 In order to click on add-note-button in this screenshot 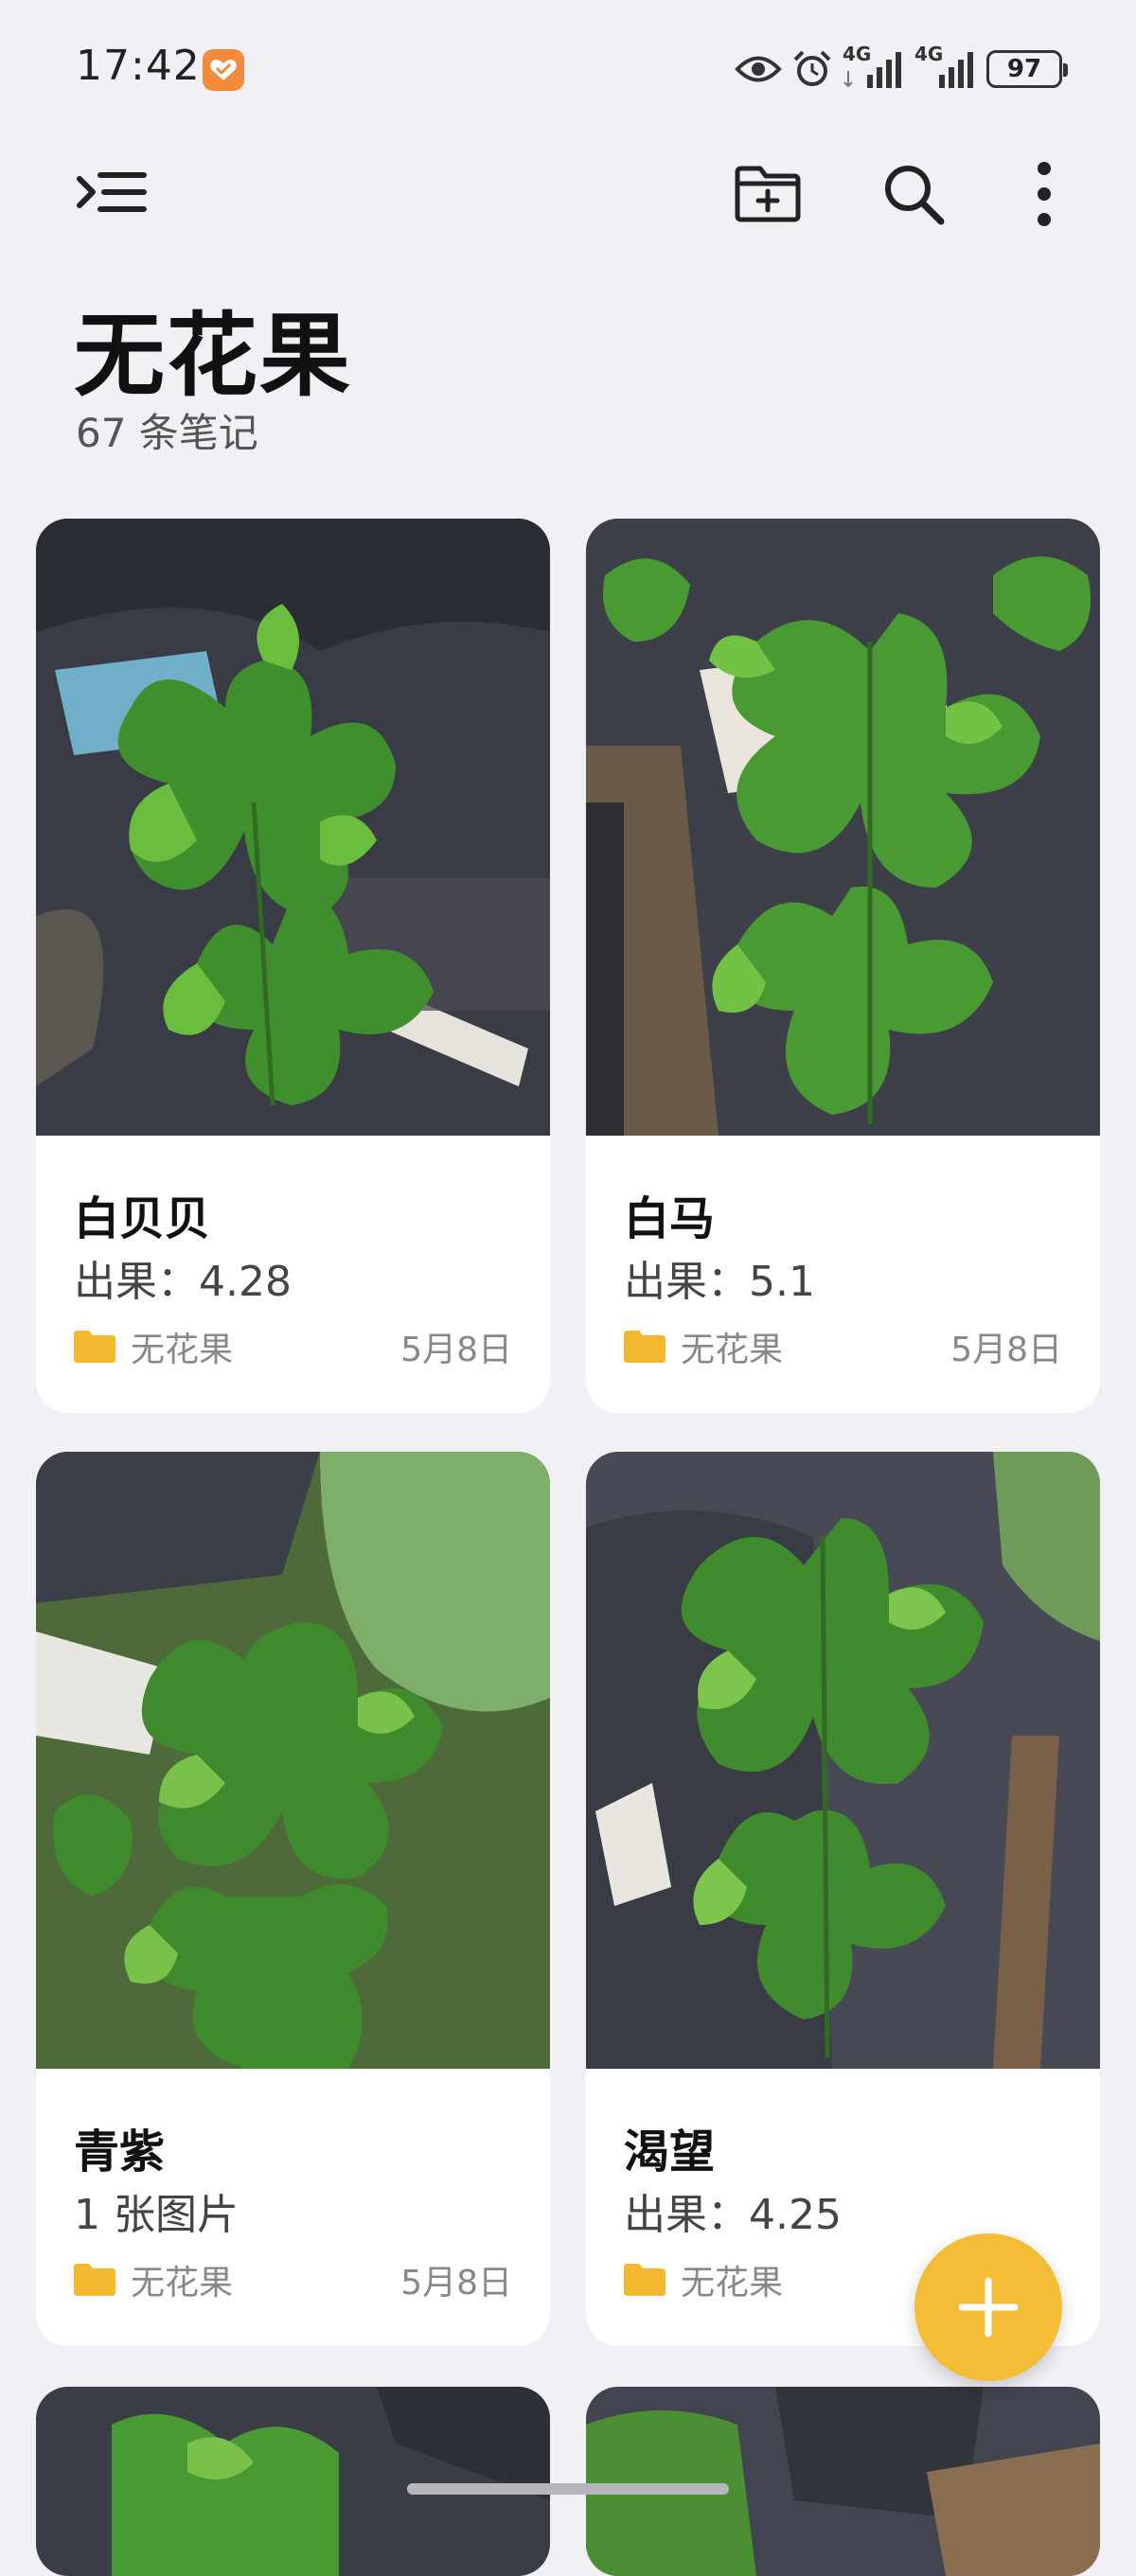, I will do `click(988, 2307)`.